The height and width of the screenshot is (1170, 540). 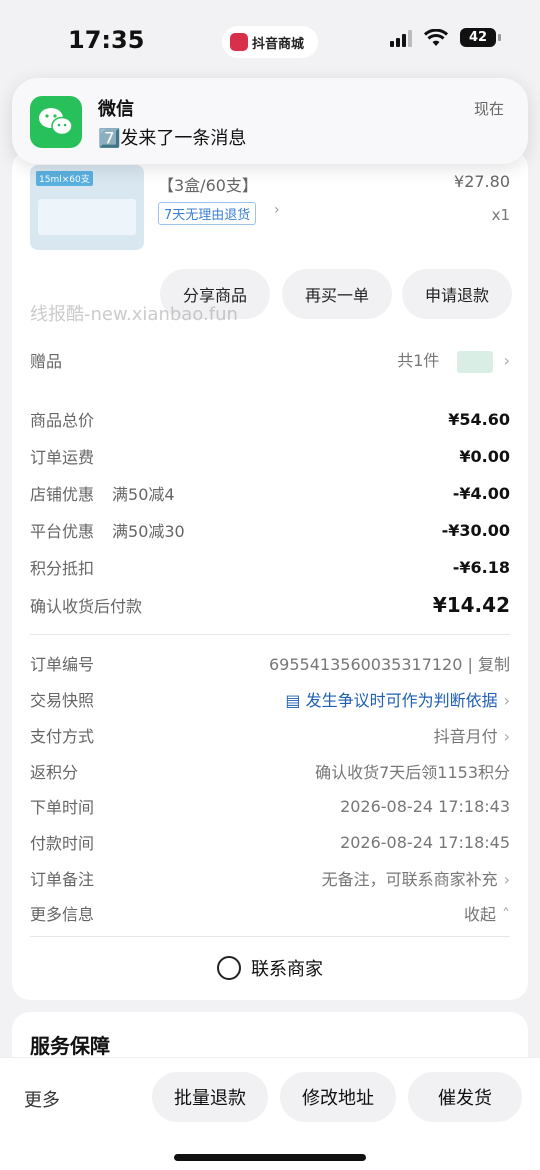 I want to click on price-row: 商品总价 ¥54.60, so click(x=270, y=419).